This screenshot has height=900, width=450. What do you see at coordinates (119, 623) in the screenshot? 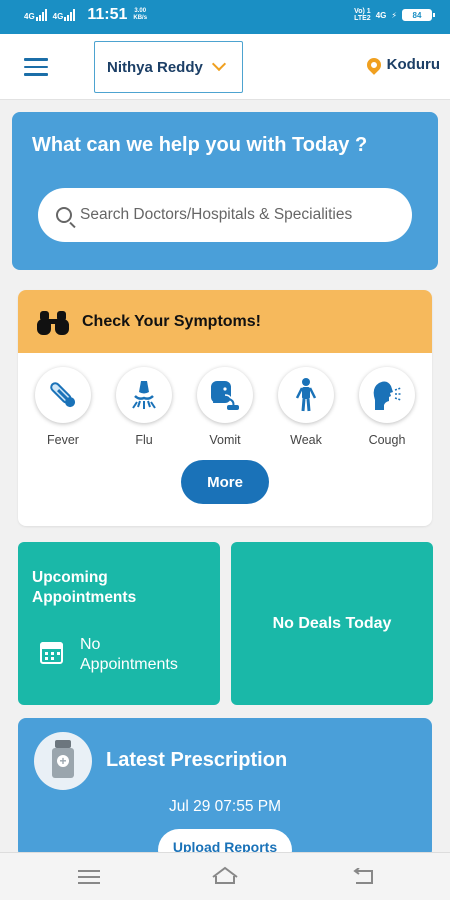
I see `upcoming-appointments-tile: Upcoming Appointments No Appointments` at bounding box center [119, 623].